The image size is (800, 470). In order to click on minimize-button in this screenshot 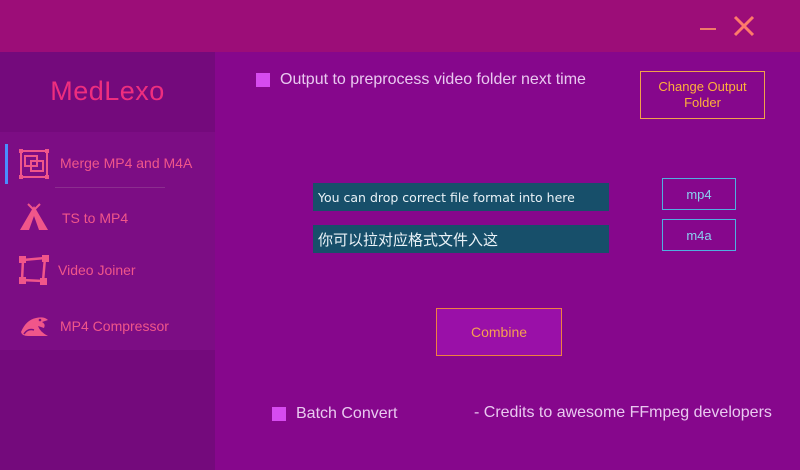, I will do `click(708, 26)`.